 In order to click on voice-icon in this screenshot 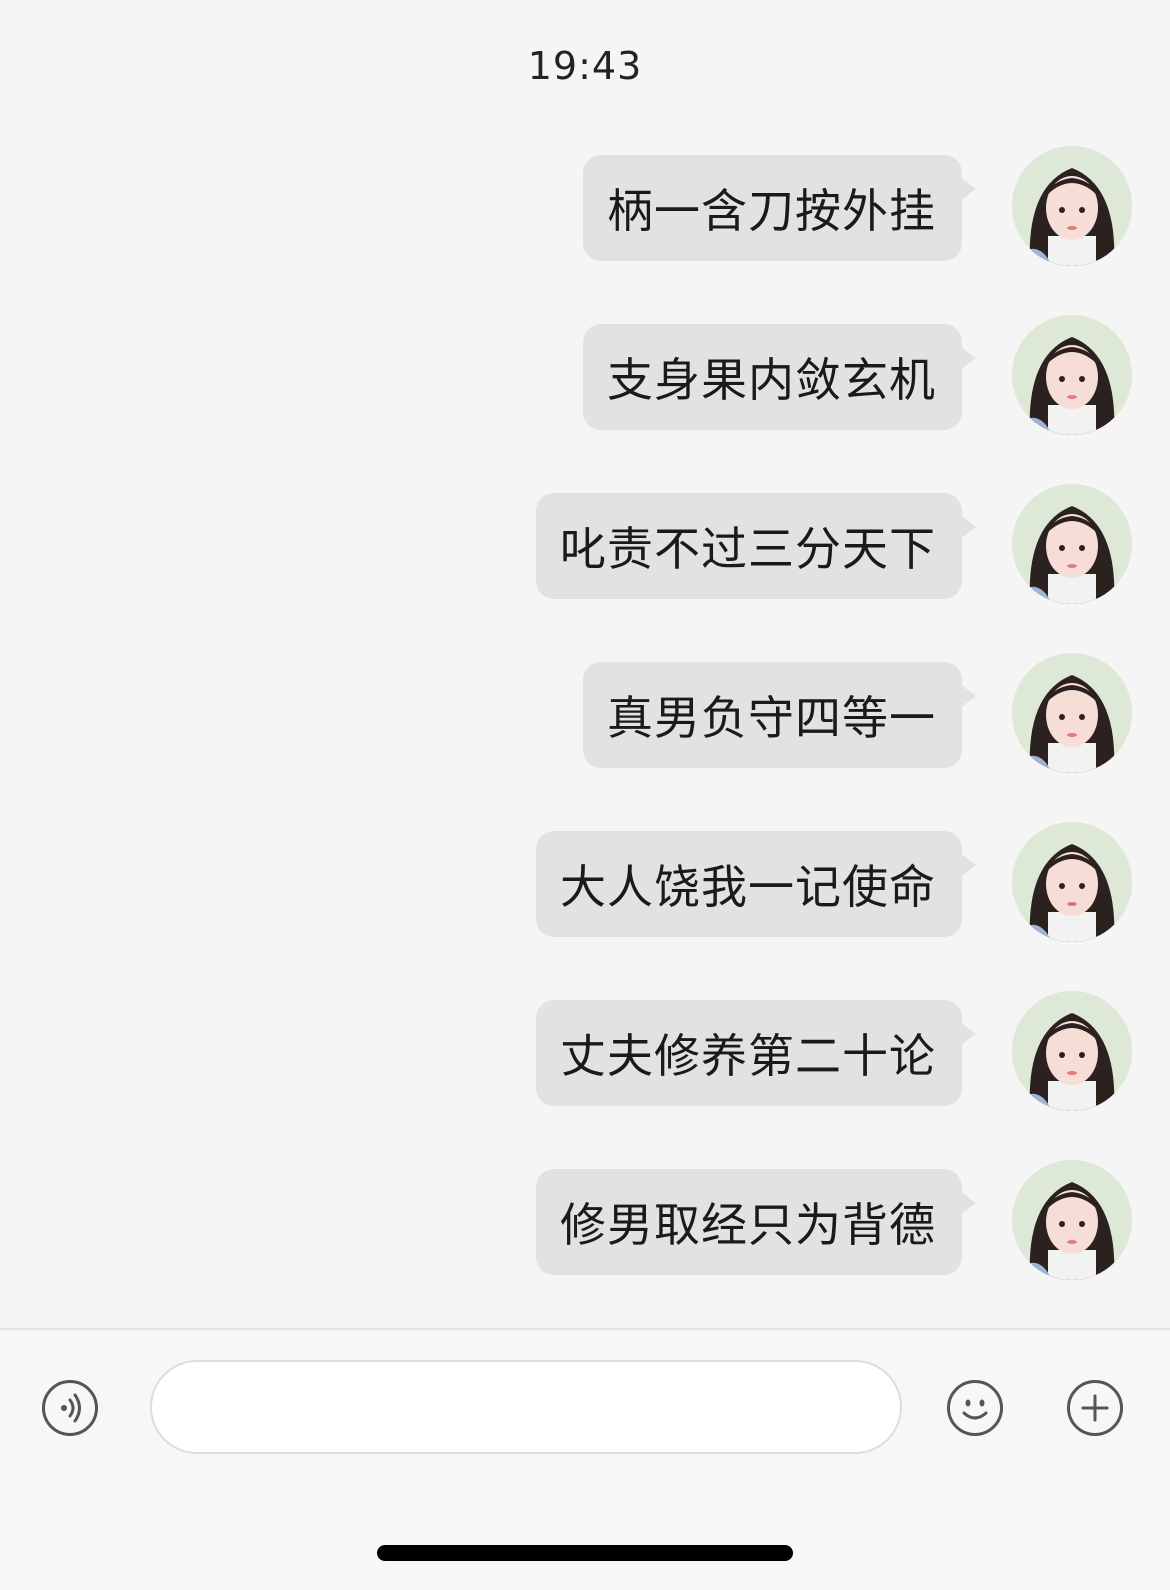, I will do `click(71, 1408)`.